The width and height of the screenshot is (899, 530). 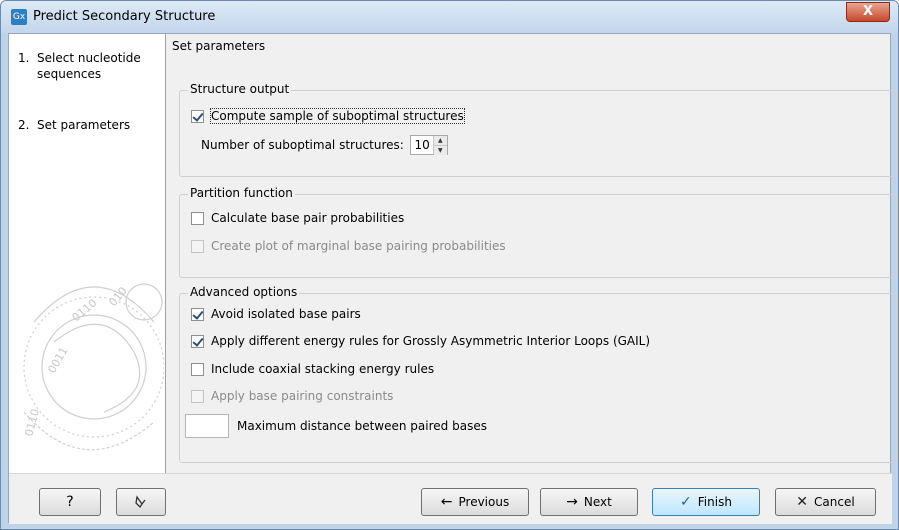 I want to click on coaxial-label: Include coaxial stacking energy rules, so click(x=323, y=369).